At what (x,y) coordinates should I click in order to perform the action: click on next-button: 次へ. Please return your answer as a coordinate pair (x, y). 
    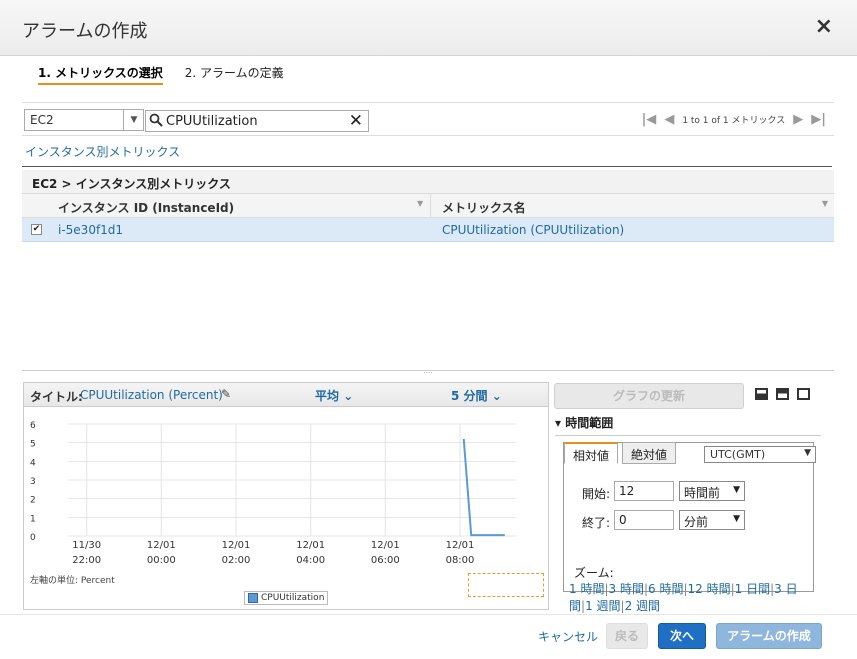
    Looking at the image, I should click on (682, 636).